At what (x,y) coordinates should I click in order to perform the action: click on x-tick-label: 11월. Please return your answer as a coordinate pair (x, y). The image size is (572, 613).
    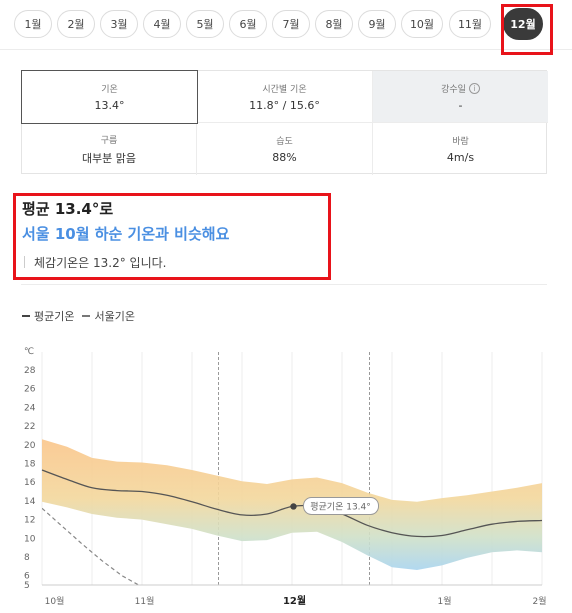
    Looking at the image, I should click on (145, 601).